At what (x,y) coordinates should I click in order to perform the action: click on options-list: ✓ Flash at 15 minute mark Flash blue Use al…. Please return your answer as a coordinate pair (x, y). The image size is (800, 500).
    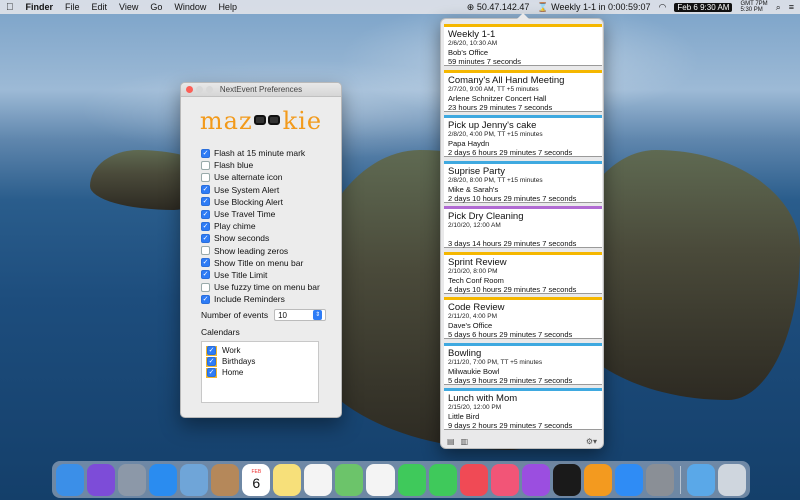
    Looking at the image, I should click on (271, 226).